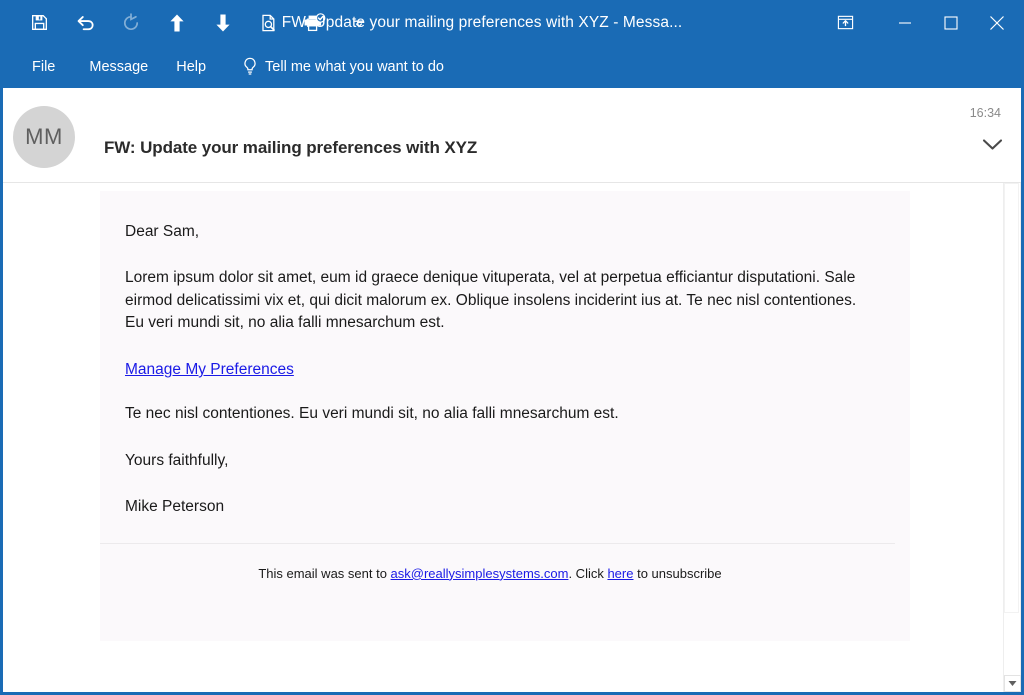 The width and height of the screenshot is (1024, 695). What do you see at coordinates (118, 67) in the screenshot?
I see `tab-message: Message` at bounding box center [118, 67].